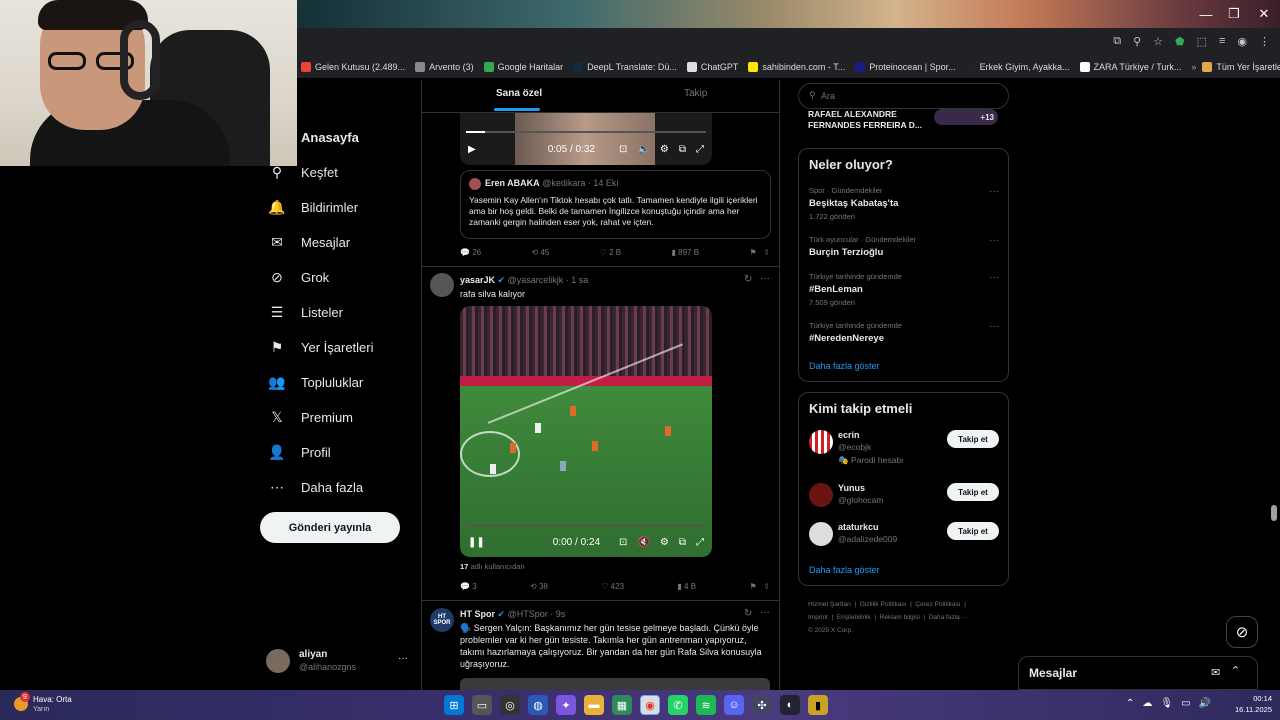 Image resolution: width=1280 pixels, height=720 pixels. I want to click on avatar, so click(442, 285).